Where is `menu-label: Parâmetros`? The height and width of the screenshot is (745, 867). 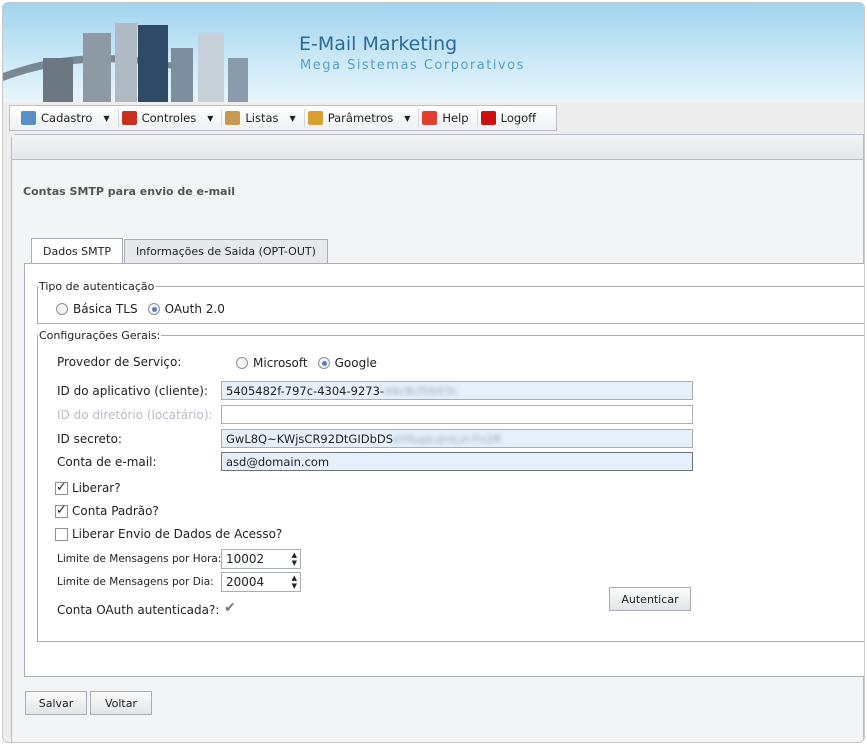 menu-label: Parâmetros is located at coordinates (360, 118).